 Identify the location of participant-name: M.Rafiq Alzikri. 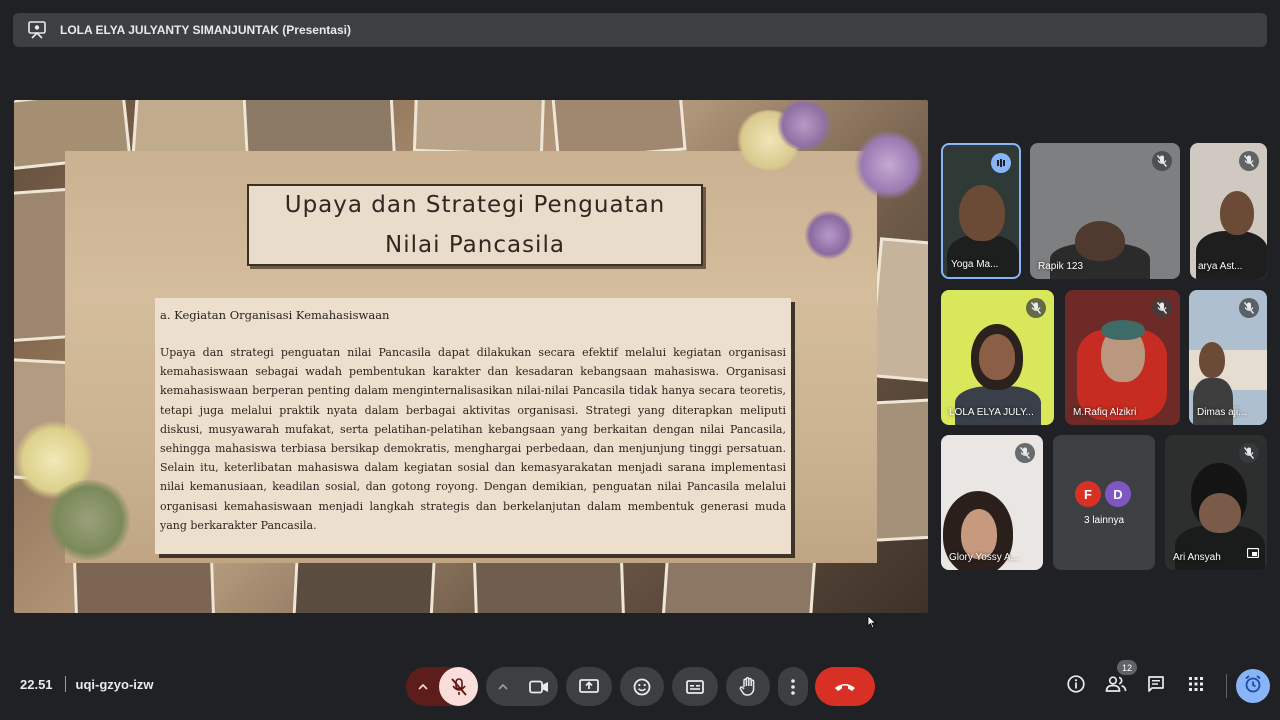
(1105, 412).